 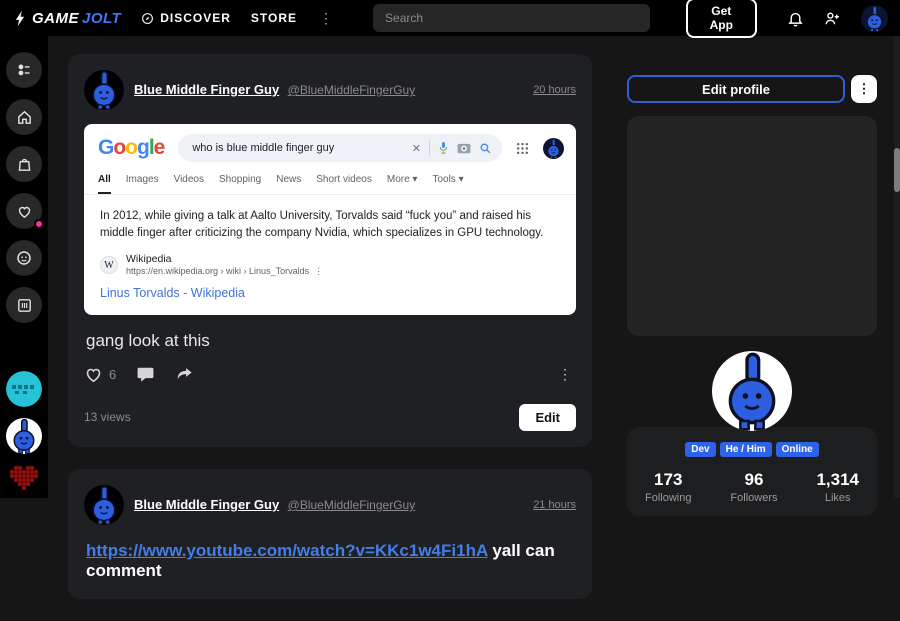 What do you see at coordinates (318, 271) in the screenshot?
I see `result-kebab-icon: ⋮` at bounding box center [318, 271].